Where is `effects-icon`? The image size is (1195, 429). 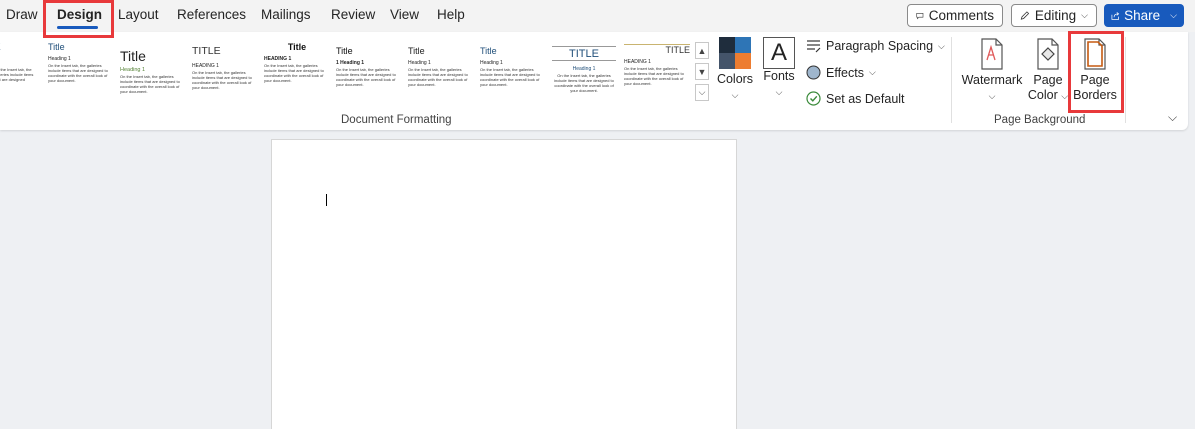 effects-icon is located at coordinates (813, 72).